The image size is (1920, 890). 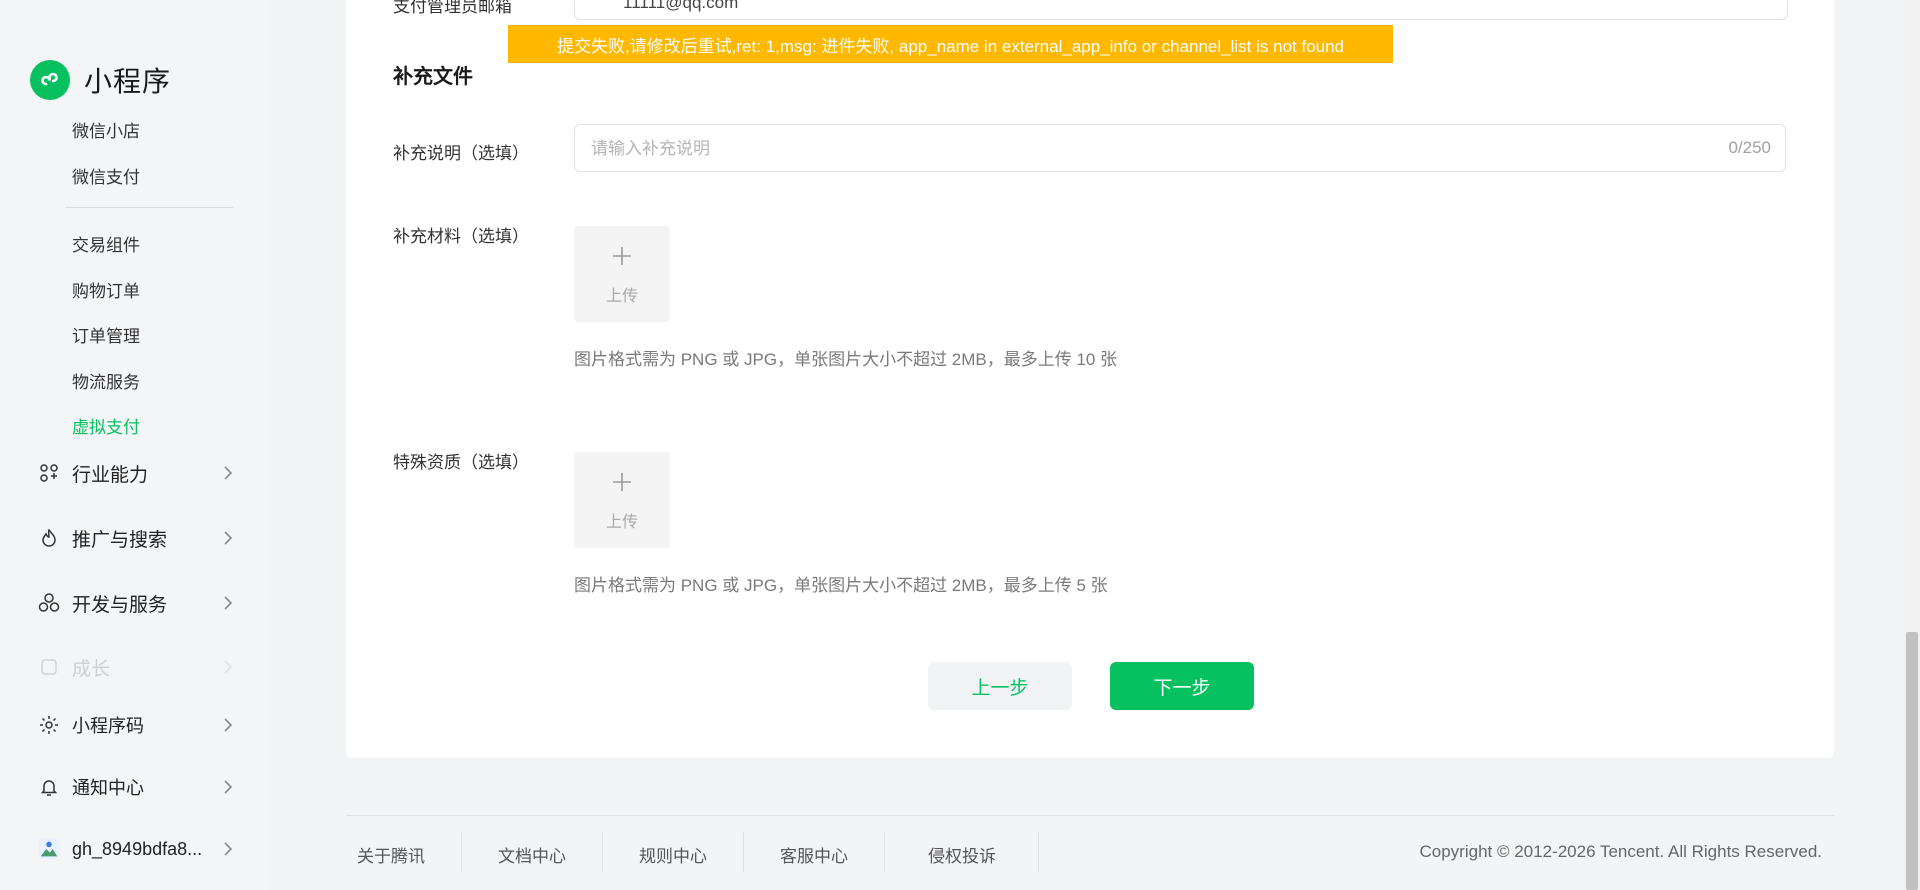 What do you see at coordinates (461, 236) in the screenshot?
I see `materials-label: 补充材料（选填）` at bounding box center [461, 236].